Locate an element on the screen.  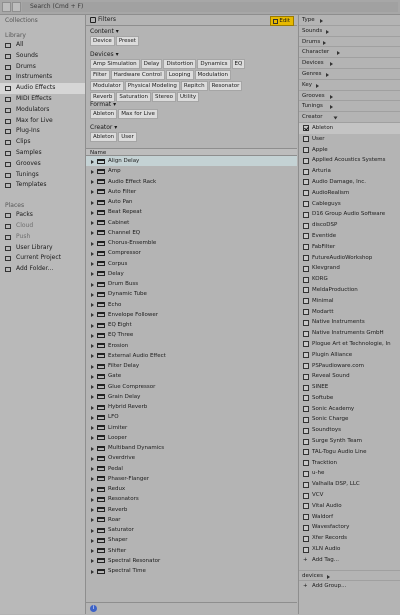
creator-tag-item: Sonic Charge is located at coordinates (349, 419).